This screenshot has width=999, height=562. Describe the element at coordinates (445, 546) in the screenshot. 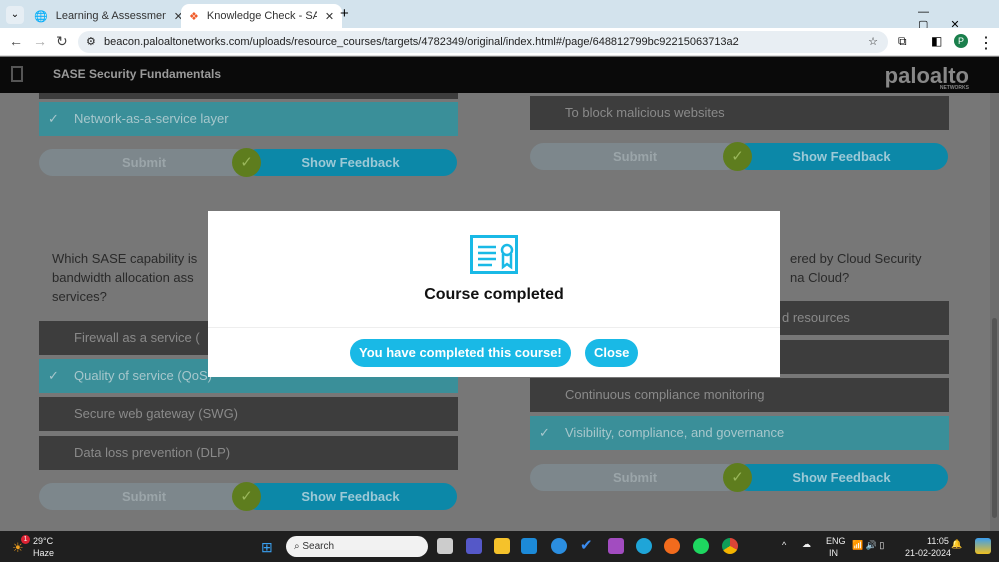

I see `task-view-icon` at that location.